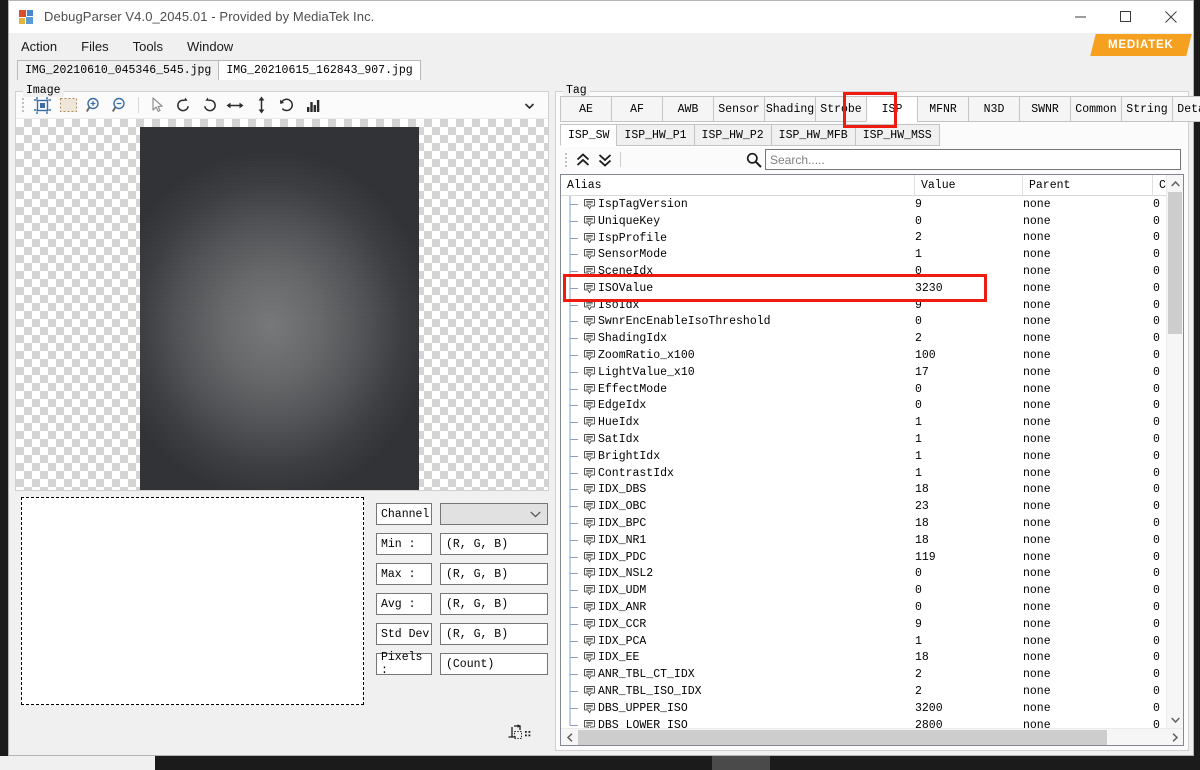  What do you see at coordinates (872, 557) in the screenshot?
I see `table-row: IDX_PDC 119 none 0` at bounding box center [872, 557].